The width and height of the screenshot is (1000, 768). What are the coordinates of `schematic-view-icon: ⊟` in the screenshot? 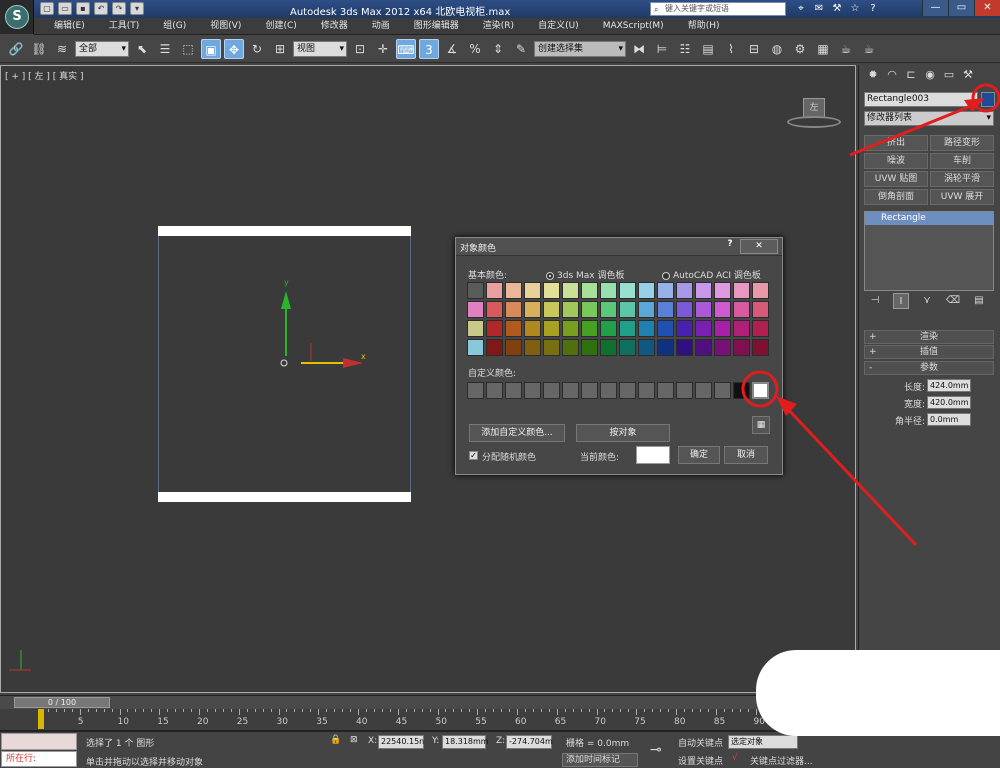 It's located at (754, 49).